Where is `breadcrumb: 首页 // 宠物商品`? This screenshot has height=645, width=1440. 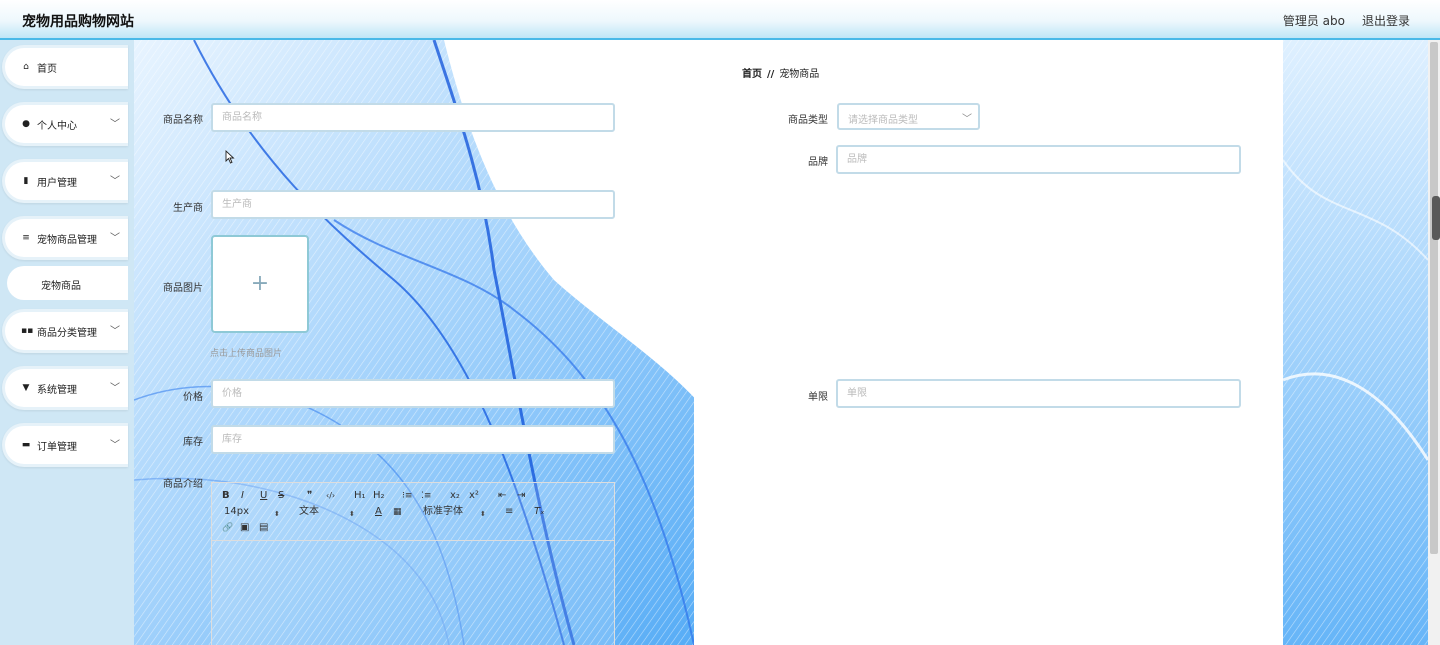
breadcrumb: 首页 // 宠物商品 is located at coordinates (780, 72).